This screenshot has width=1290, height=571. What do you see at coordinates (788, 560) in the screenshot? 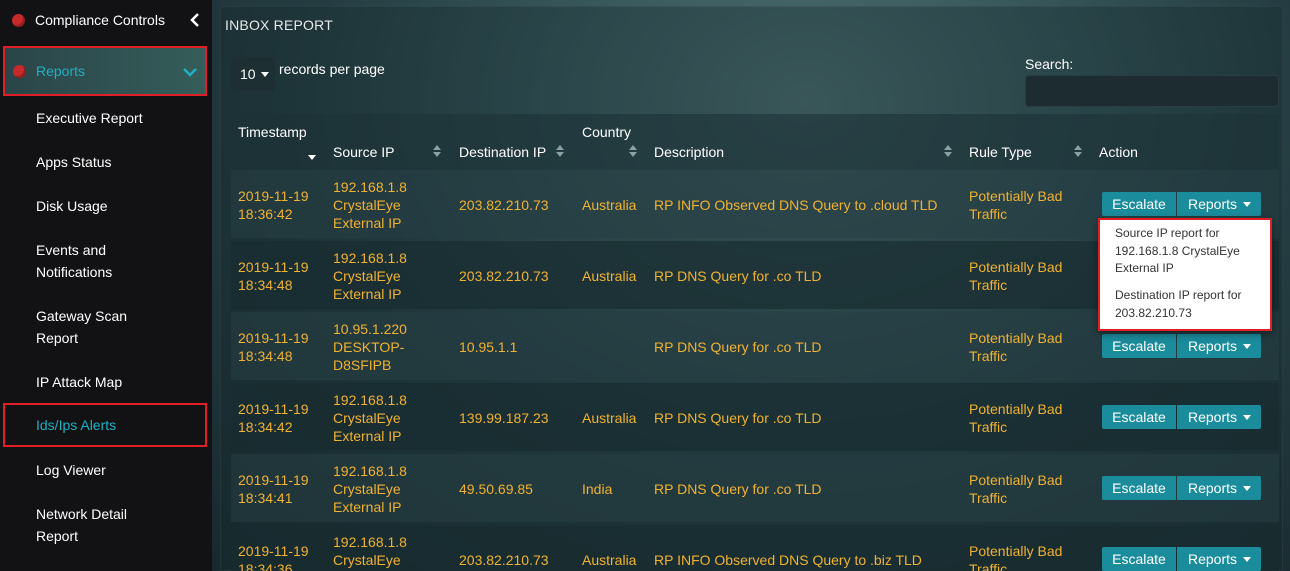
I see `cell-description: RP INFO Observed DNS Query to .biz TLD` at bounding box center [788, 560].